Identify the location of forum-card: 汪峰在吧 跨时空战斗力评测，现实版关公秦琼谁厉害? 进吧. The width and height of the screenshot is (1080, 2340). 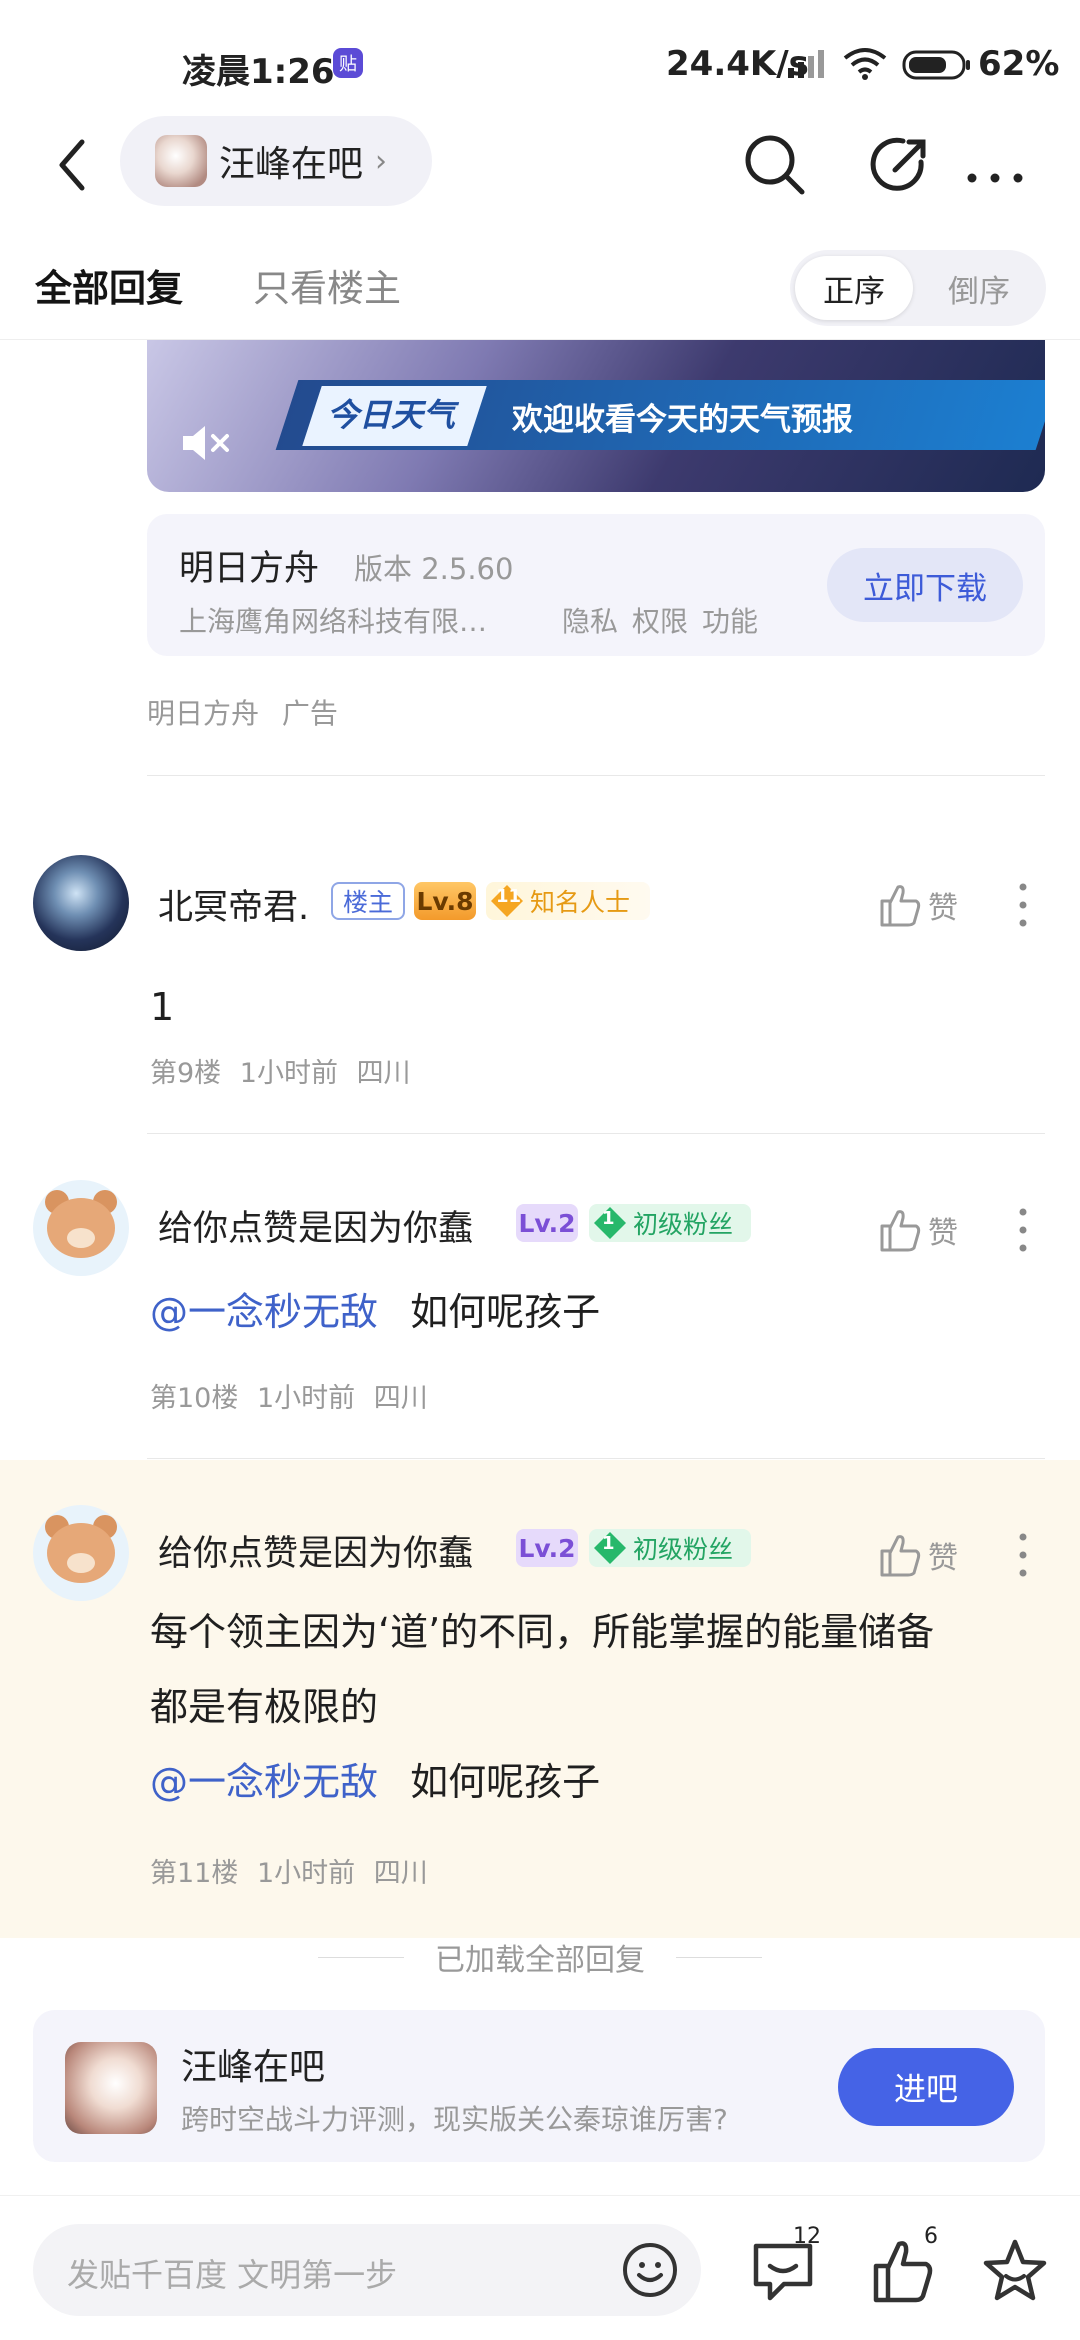
(539, 2086).